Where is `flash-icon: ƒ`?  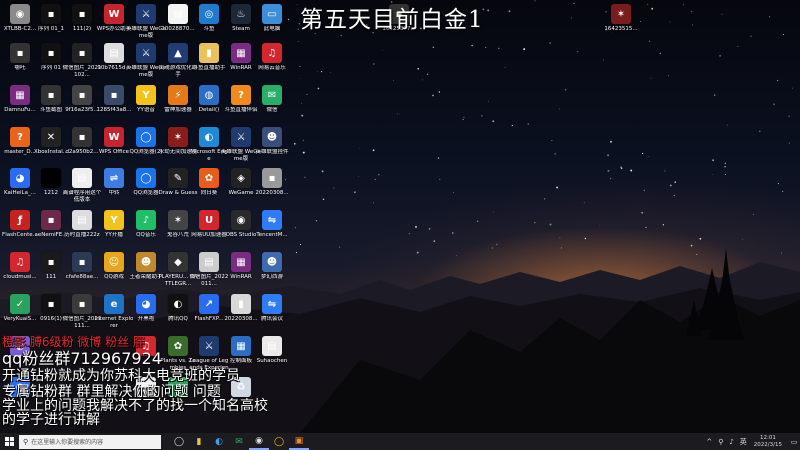
flash-icon: ƒ is located at coordinates (20, 220).